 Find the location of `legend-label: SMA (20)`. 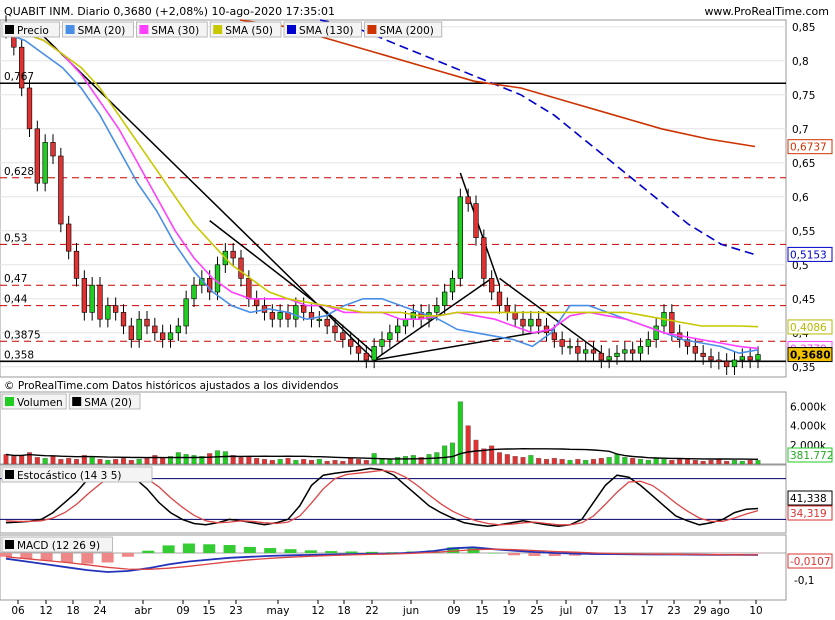

legend-label: SMA (20) is located at coordinates (102, 31).